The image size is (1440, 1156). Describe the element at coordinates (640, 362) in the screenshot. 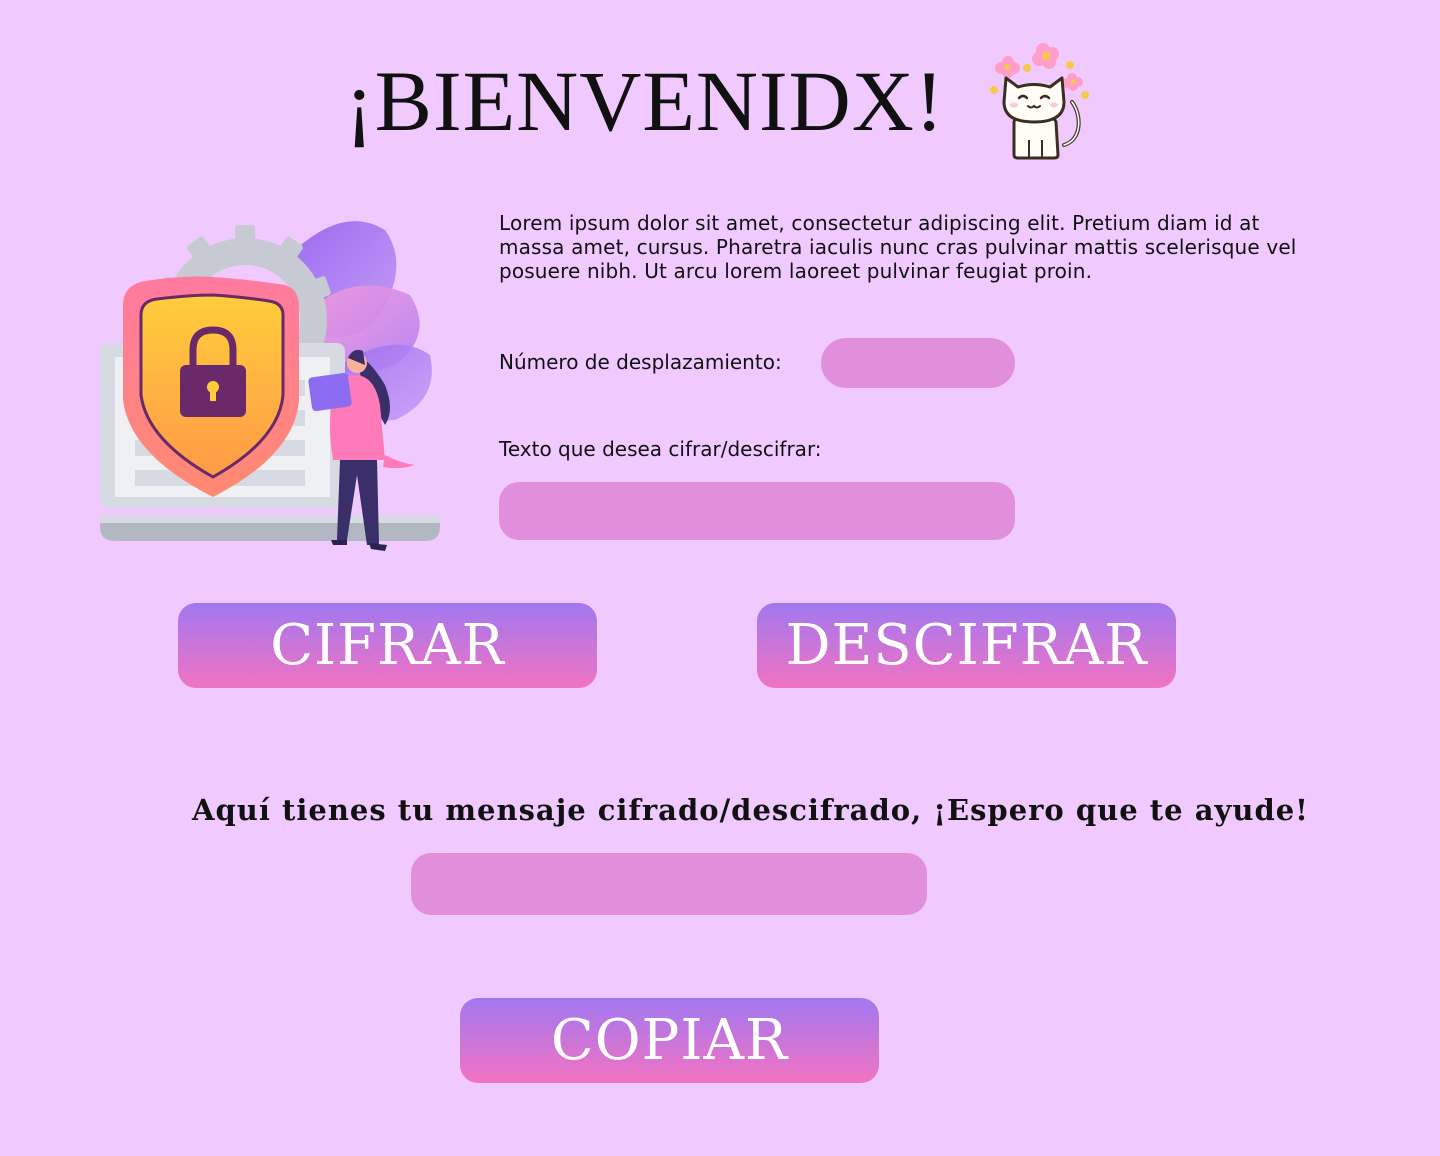

I see `shift-label: Número de desplazamiento:` at that location.